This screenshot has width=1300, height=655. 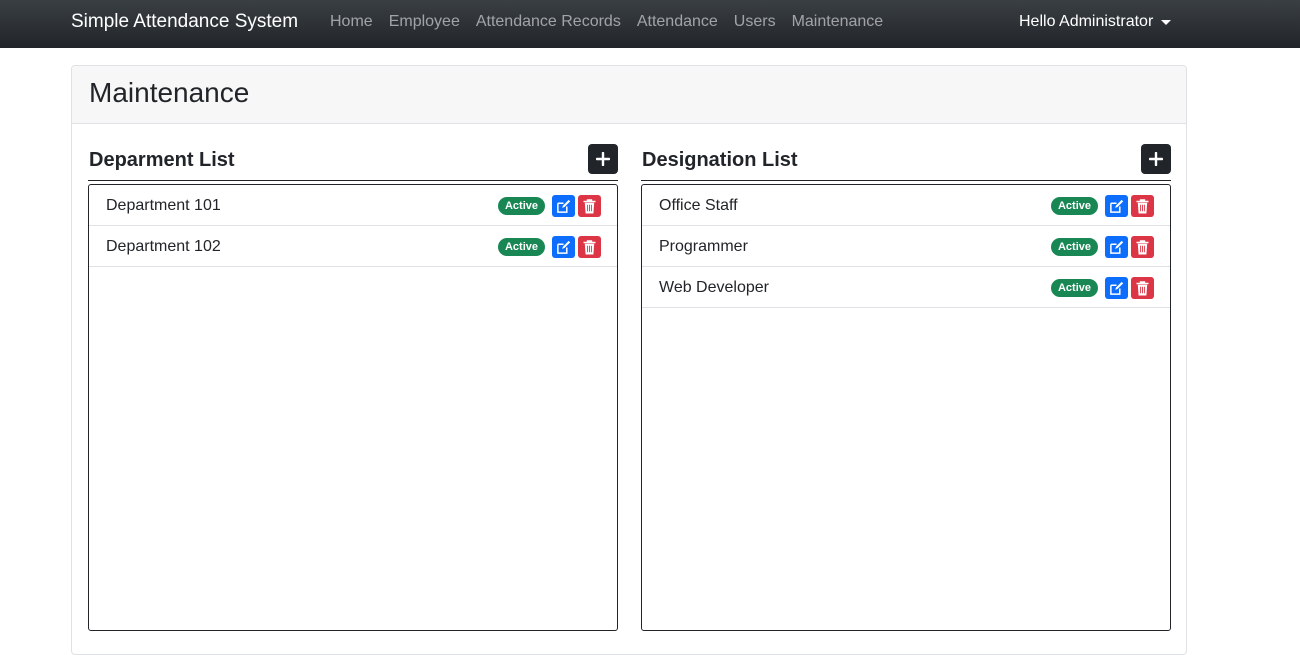 What do you see at coordinates (629, 95) in the screenshot?
I see `card-header: Maintenance` at bounding box center [629, 95].